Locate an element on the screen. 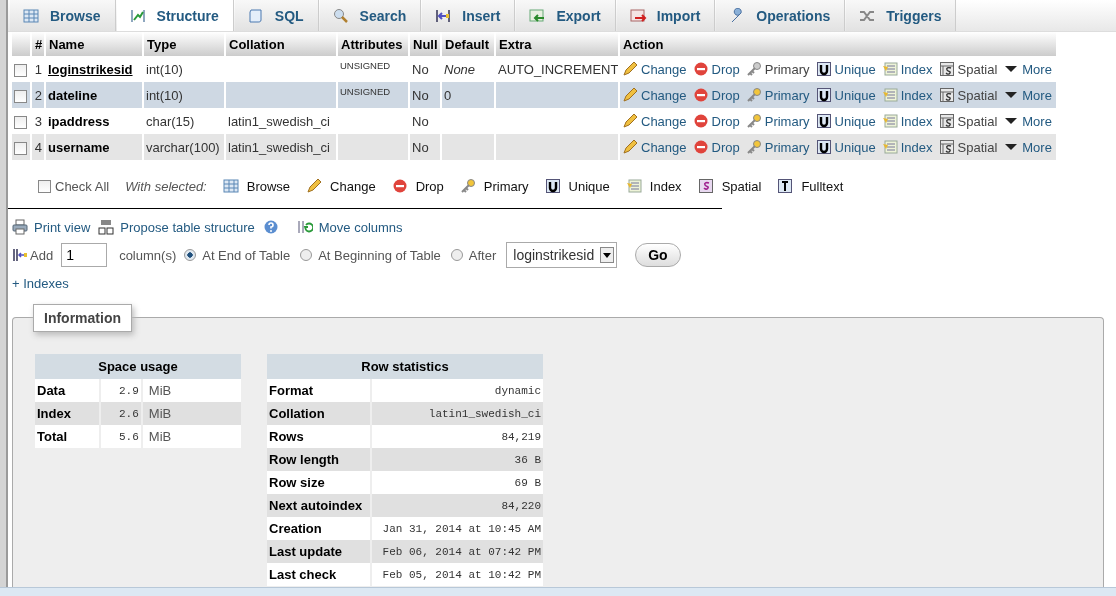 This screenshot has height=596, width=1116. bulk-action: Drop is located at coordinates (417, 186).